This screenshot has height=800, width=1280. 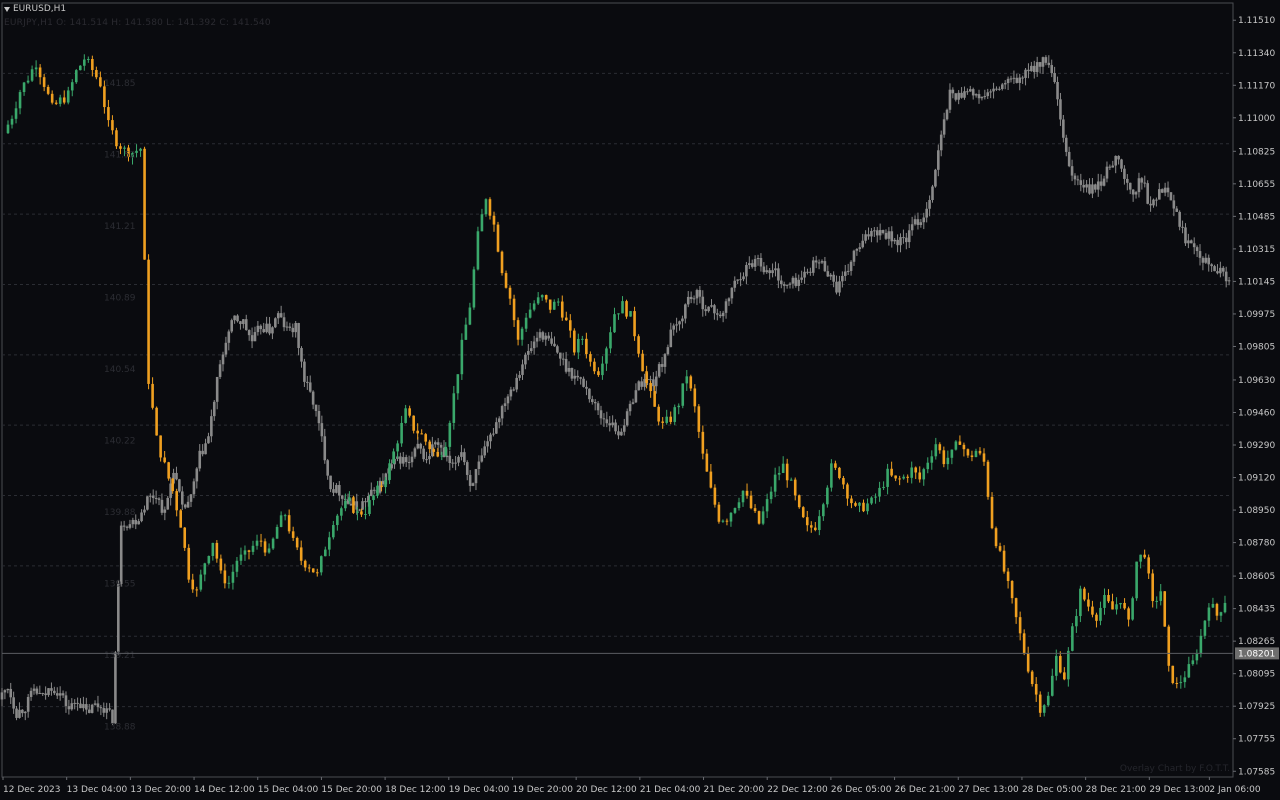 I want to click on price-tick-label: 1.11170, so click(x=1256, y=86).